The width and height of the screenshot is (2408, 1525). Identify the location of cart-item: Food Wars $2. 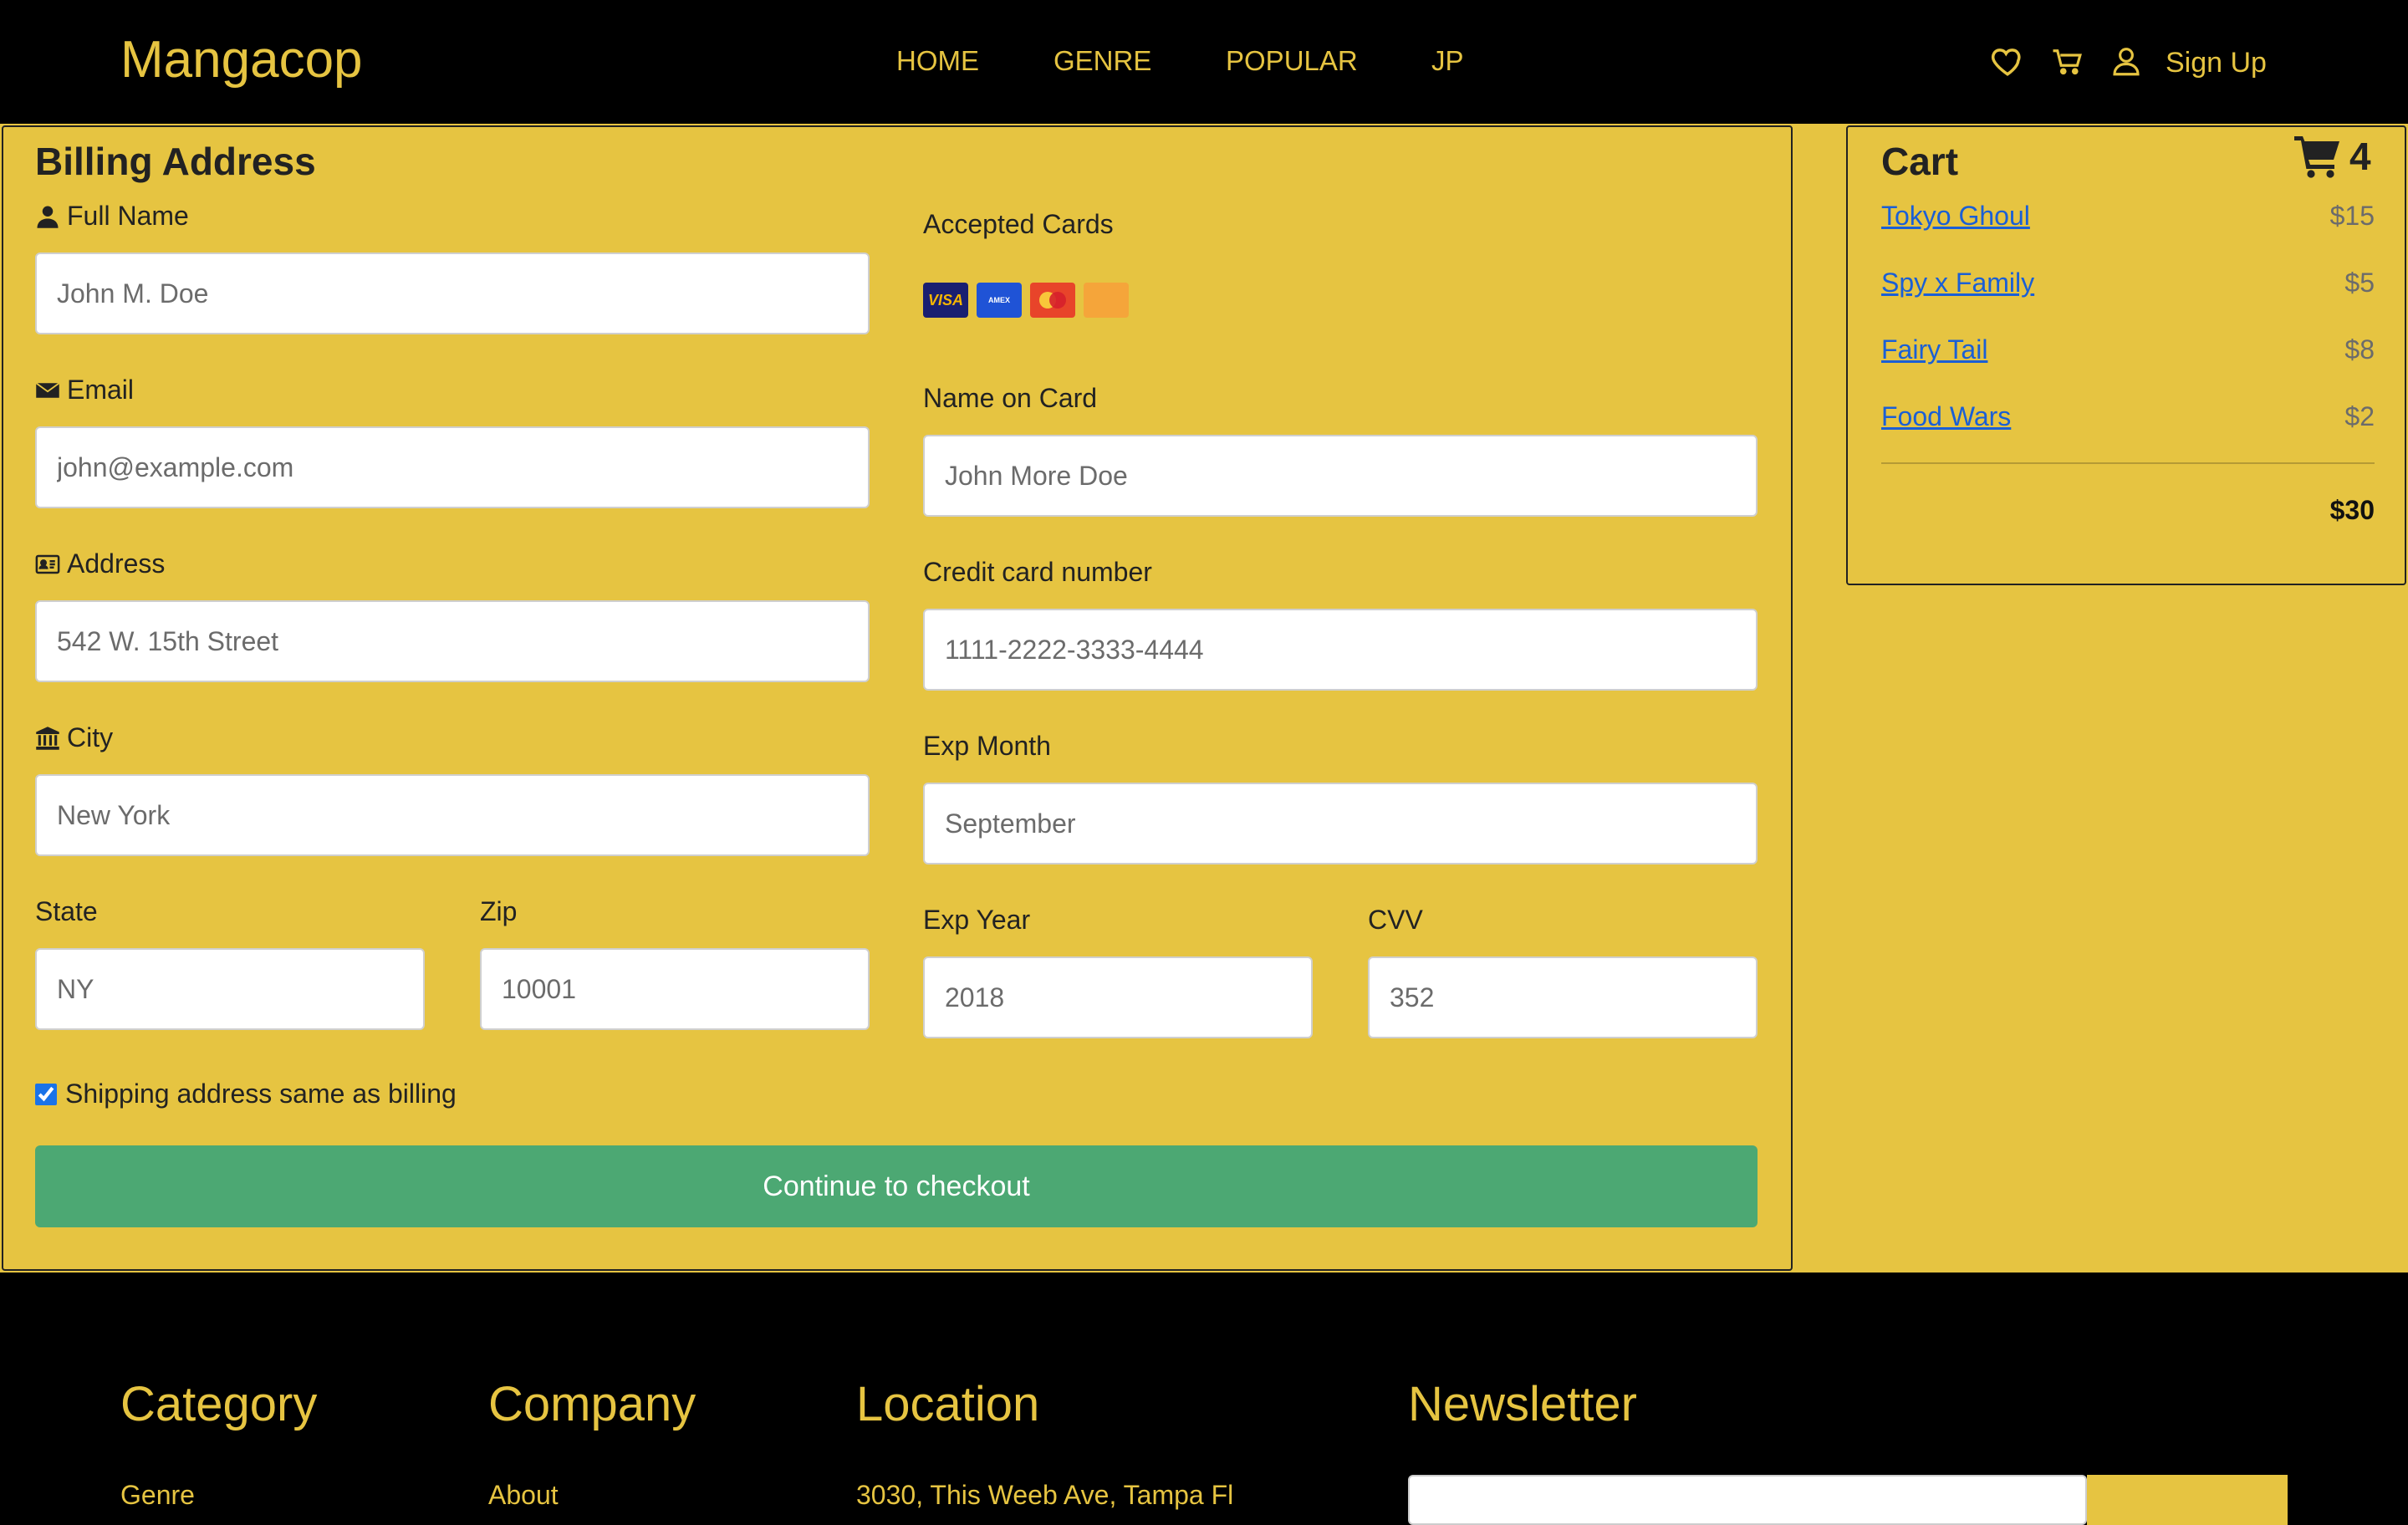
(2128, 416).